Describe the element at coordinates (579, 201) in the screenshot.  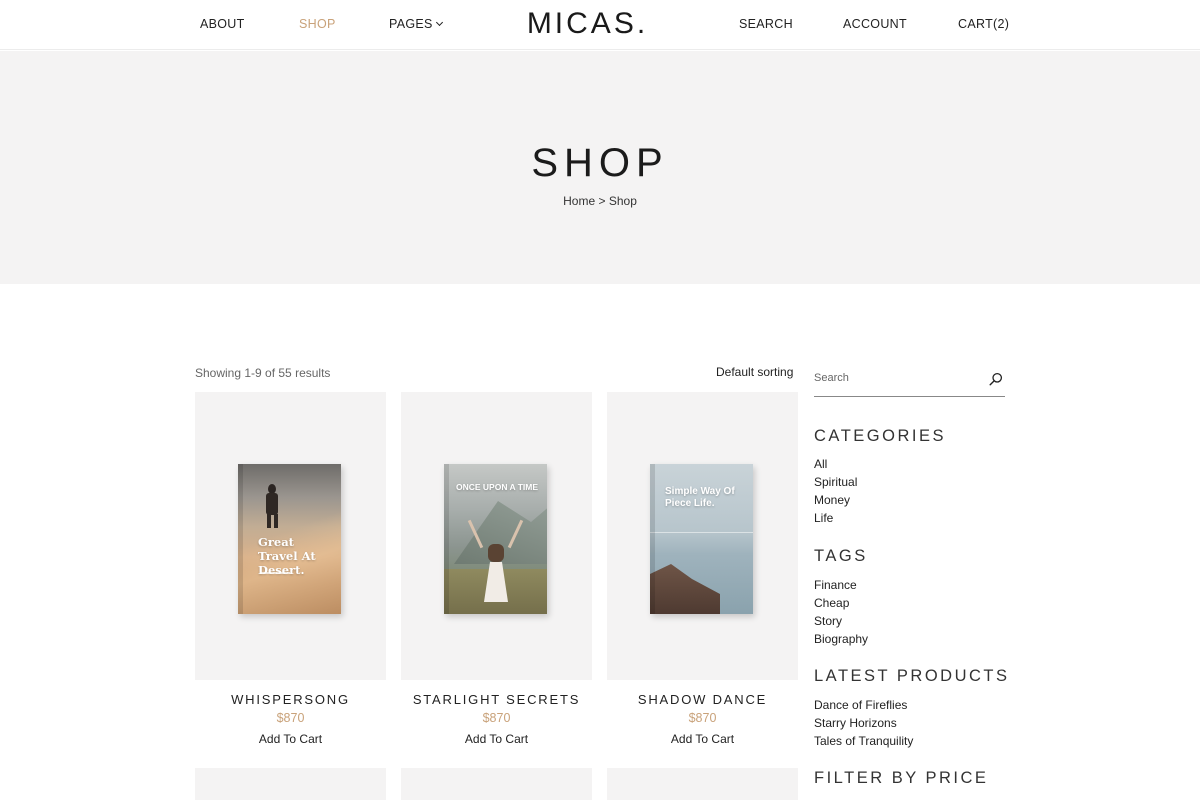
I see `breadcrumb-home: Home` at that location.